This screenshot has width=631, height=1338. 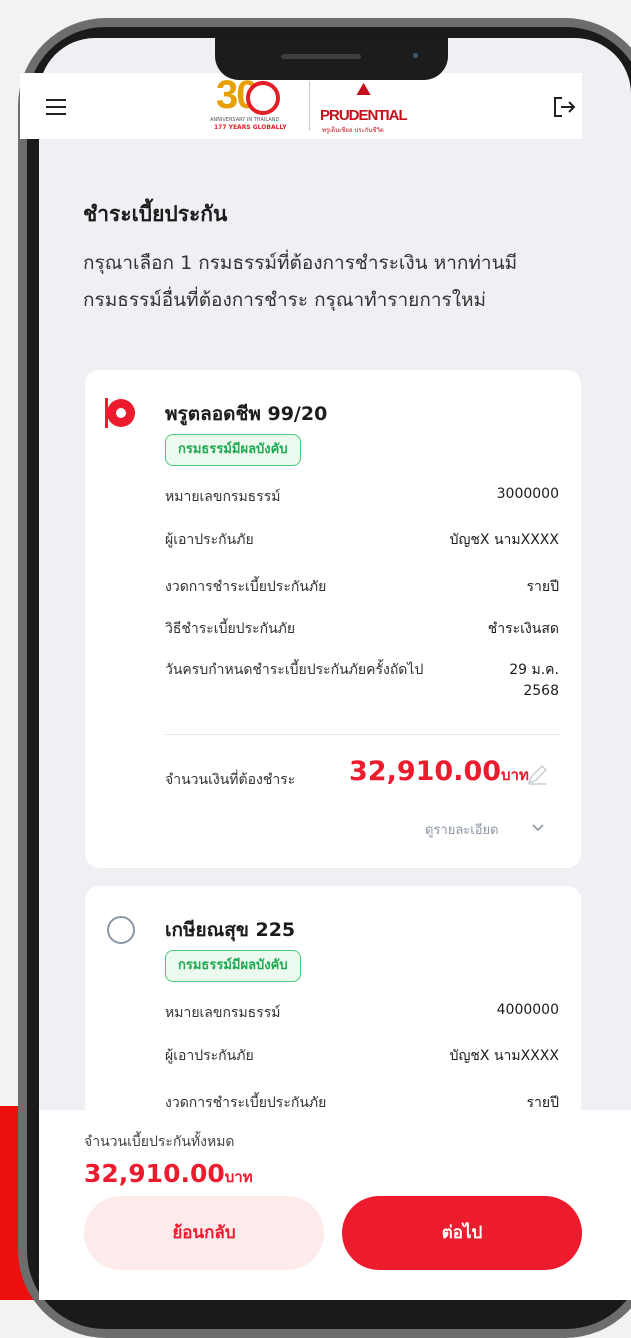 What do you see at coordinates (294, 670) in the screenshot?
I see `row-label: วันครบกำหนดชำระเบี้ยประกันภัยครั้งถัดไป` at bounding box center [294, 670].